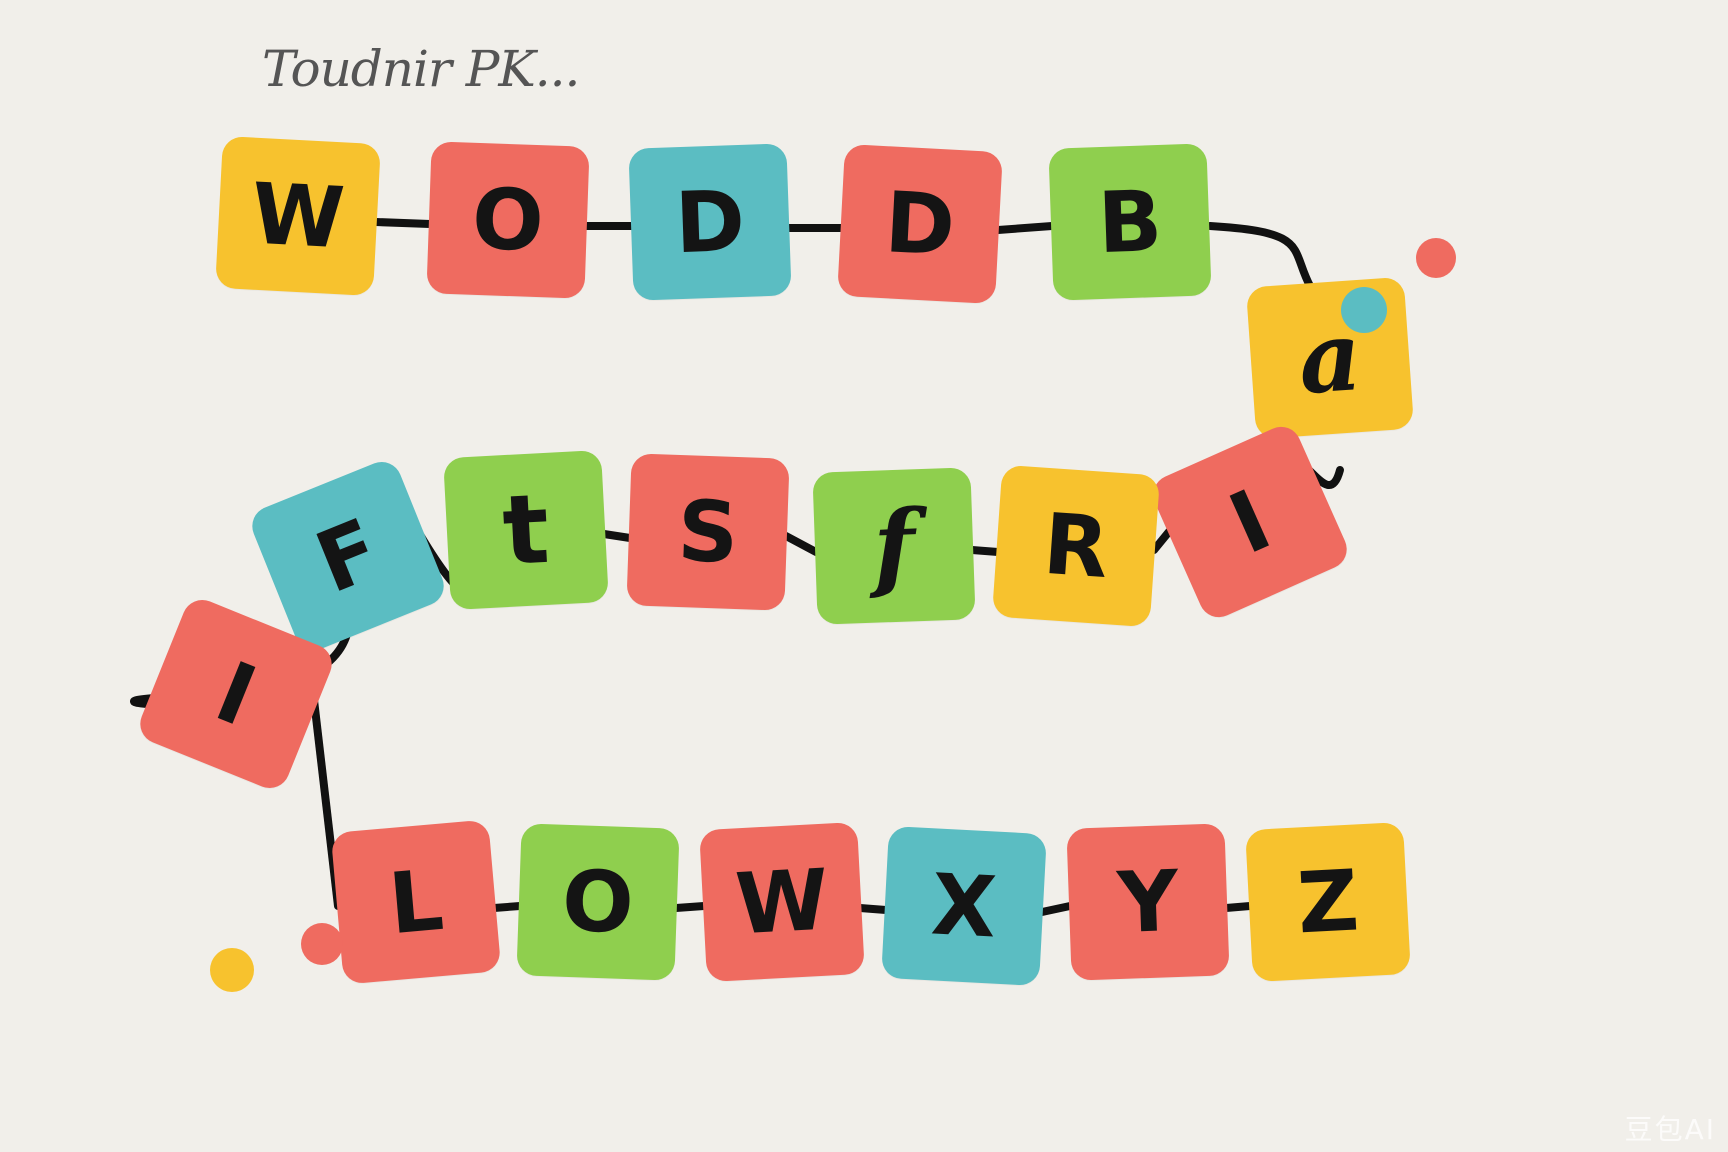 This screenshot has height=1152, width=1728. I want to click on tile-letter: R, so click(1076, 546).